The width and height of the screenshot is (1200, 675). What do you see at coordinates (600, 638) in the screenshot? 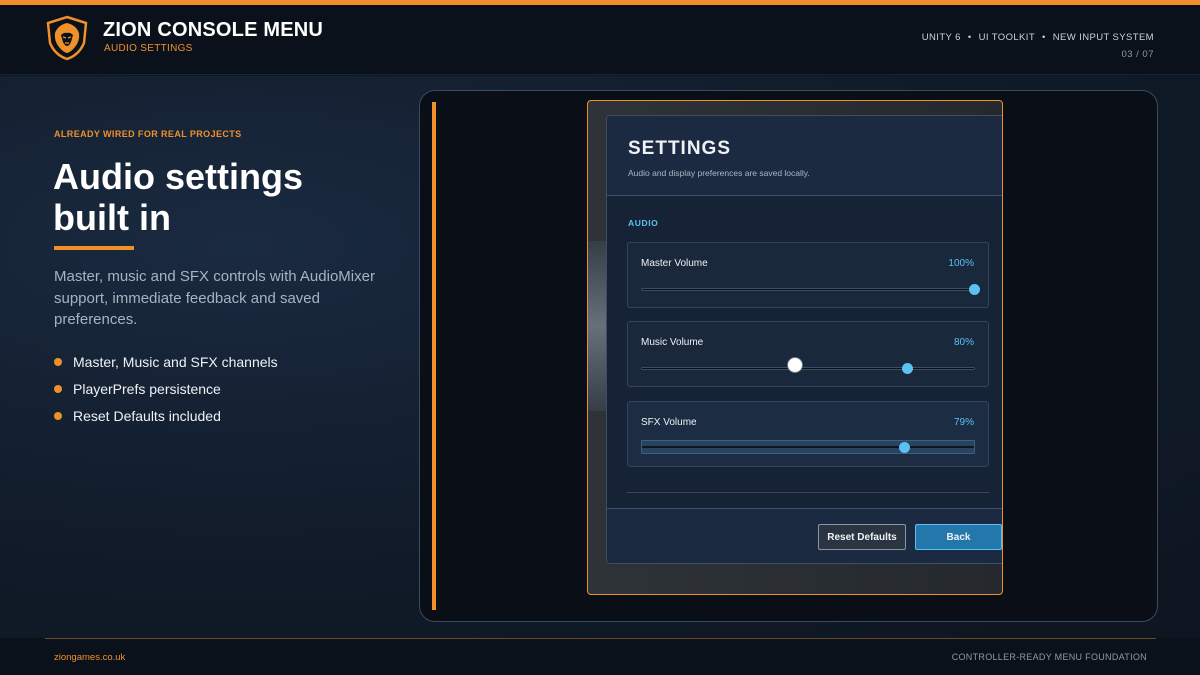
I see `footer-divider` at bounding box center [600, 638].